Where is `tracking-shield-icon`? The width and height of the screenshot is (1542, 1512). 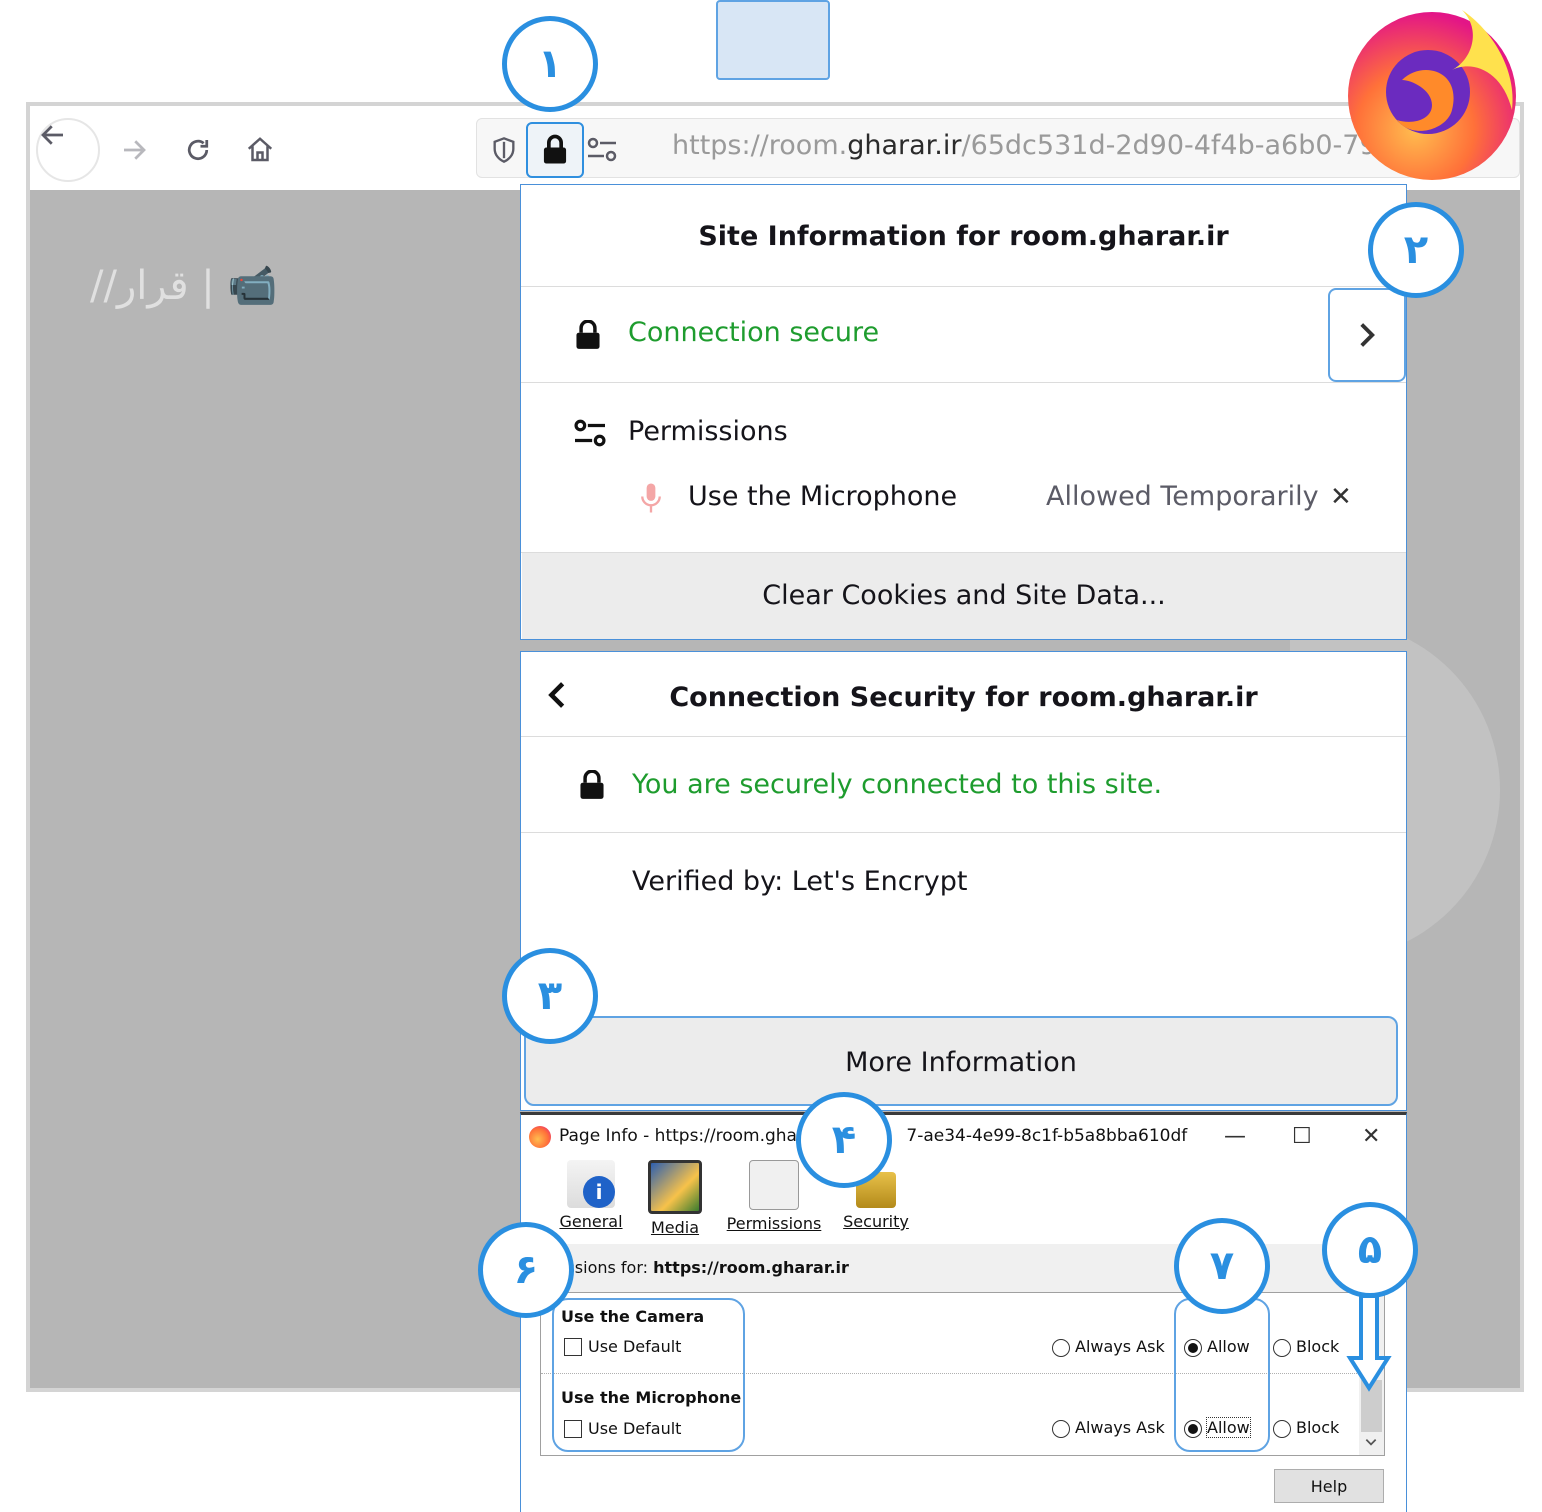 tracking-shield-icon is located at coordinates (504, 152).